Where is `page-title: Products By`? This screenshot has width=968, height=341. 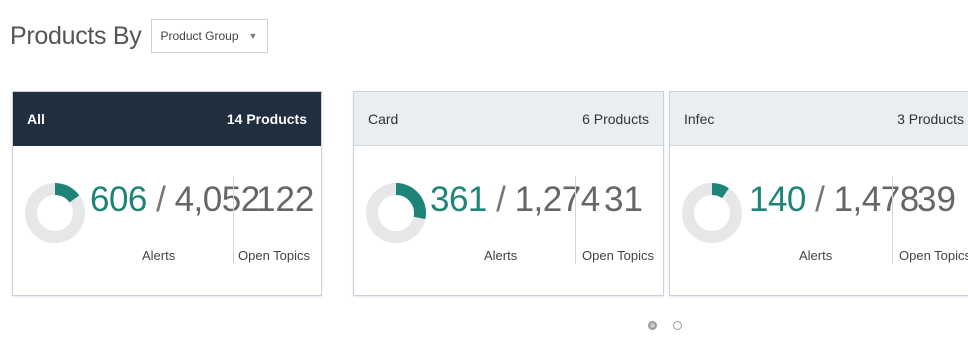
page-title: Products By is located at coordinates (76, 35).